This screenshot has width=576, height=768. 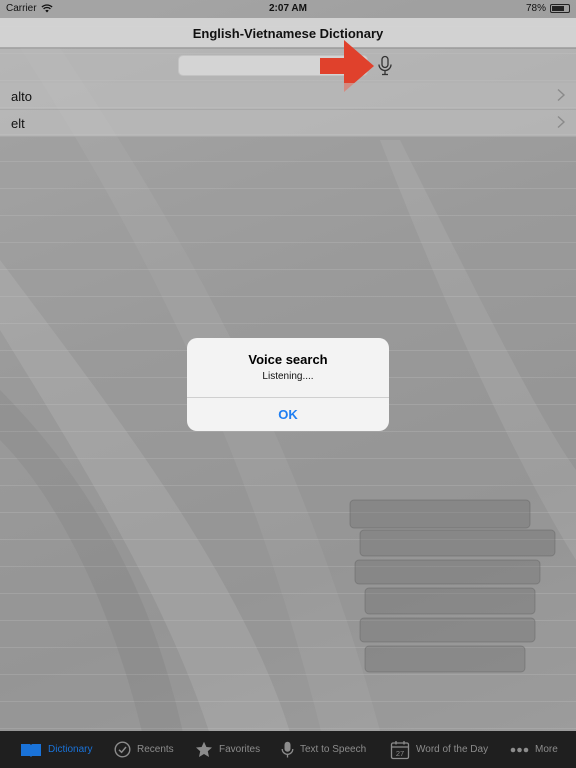 I want to click on checkmark-circle-icon, so click(x=122, y=749).